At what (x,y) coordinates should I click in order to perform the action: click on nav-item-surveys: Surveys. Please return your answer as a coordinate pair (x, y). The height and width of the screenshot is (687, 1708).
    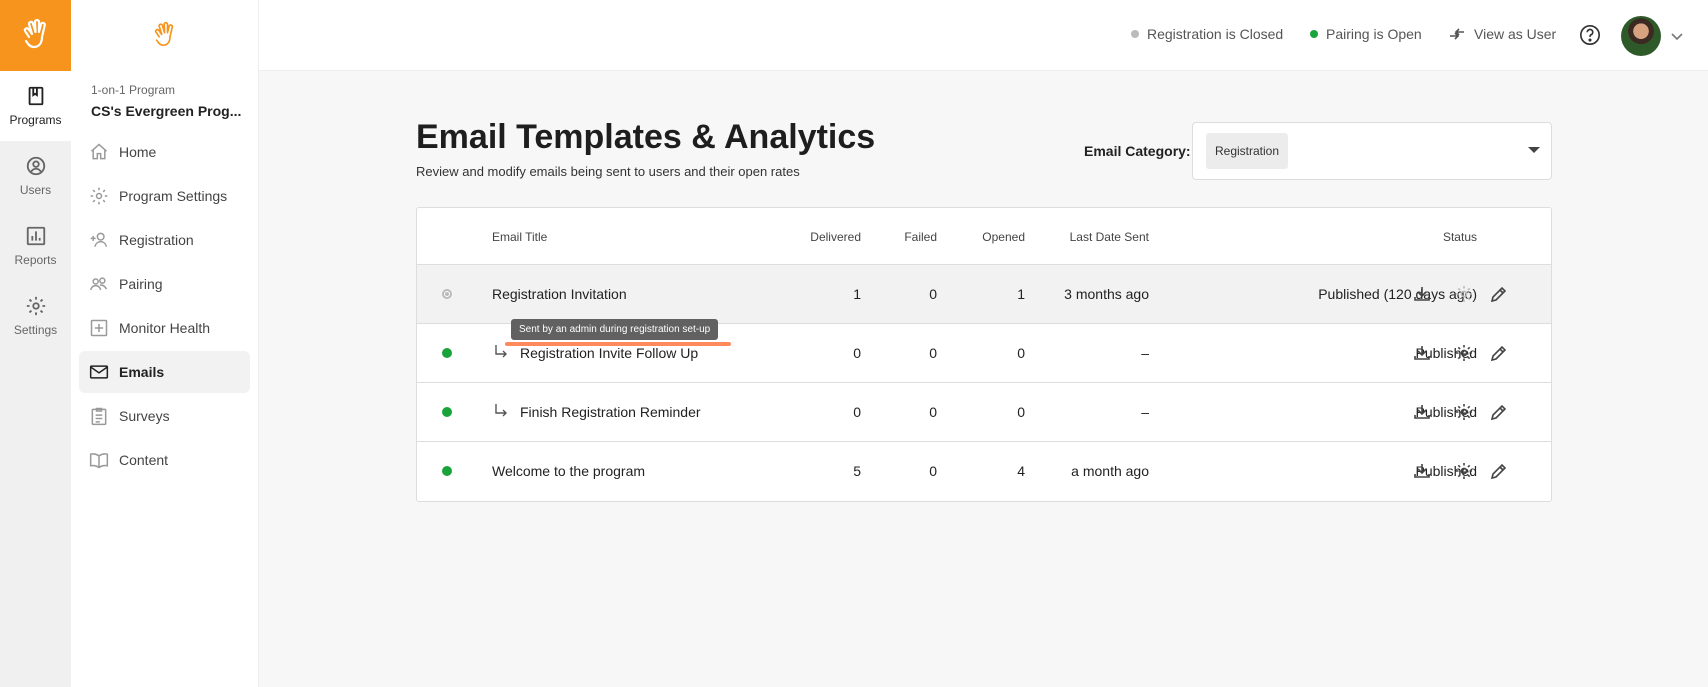
    Looking at the image, I should click on (164, 416).